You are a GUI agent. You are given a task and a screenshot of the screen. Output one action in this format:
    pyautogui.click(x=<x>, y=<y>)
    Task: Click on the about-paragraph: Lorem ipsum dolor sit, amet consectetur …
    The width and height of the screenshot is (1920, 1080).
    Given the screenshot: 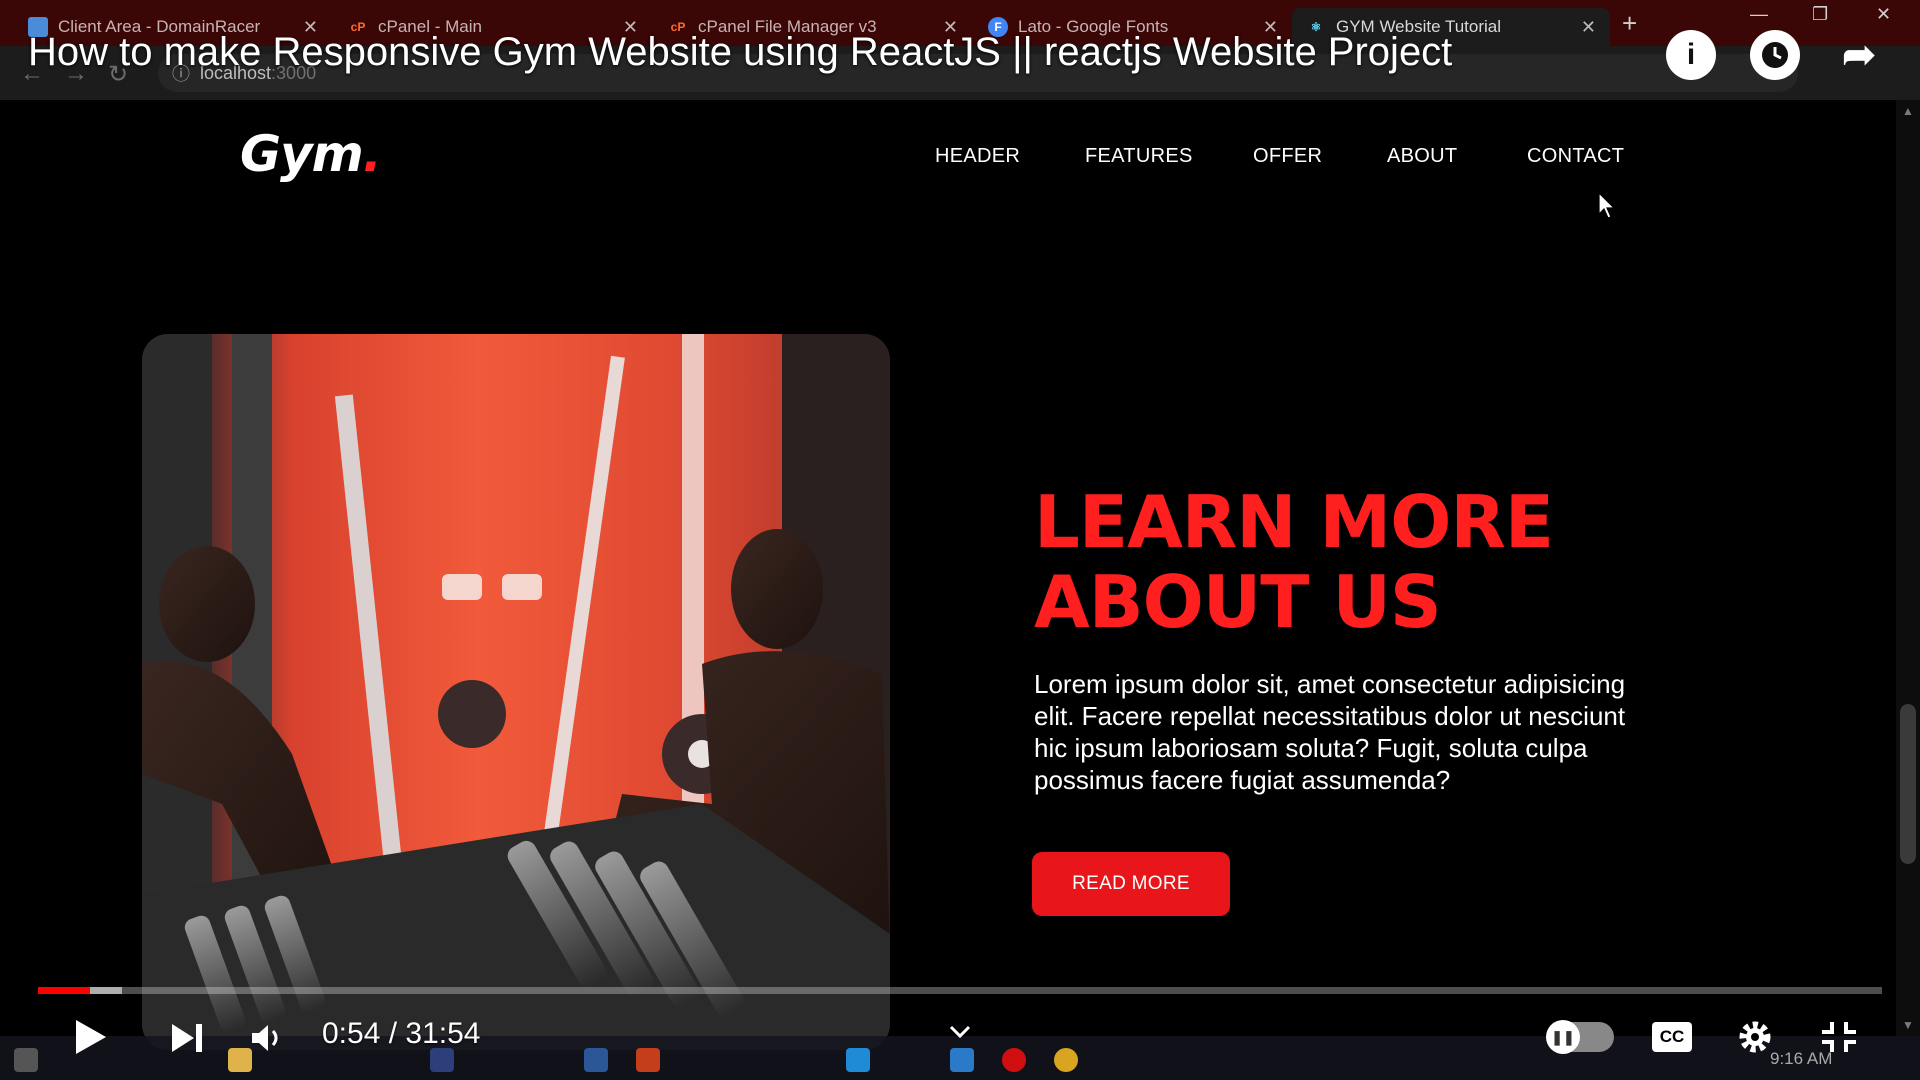 What is the action you would take?
    pyautogui.click(x=1330, y=732)
    